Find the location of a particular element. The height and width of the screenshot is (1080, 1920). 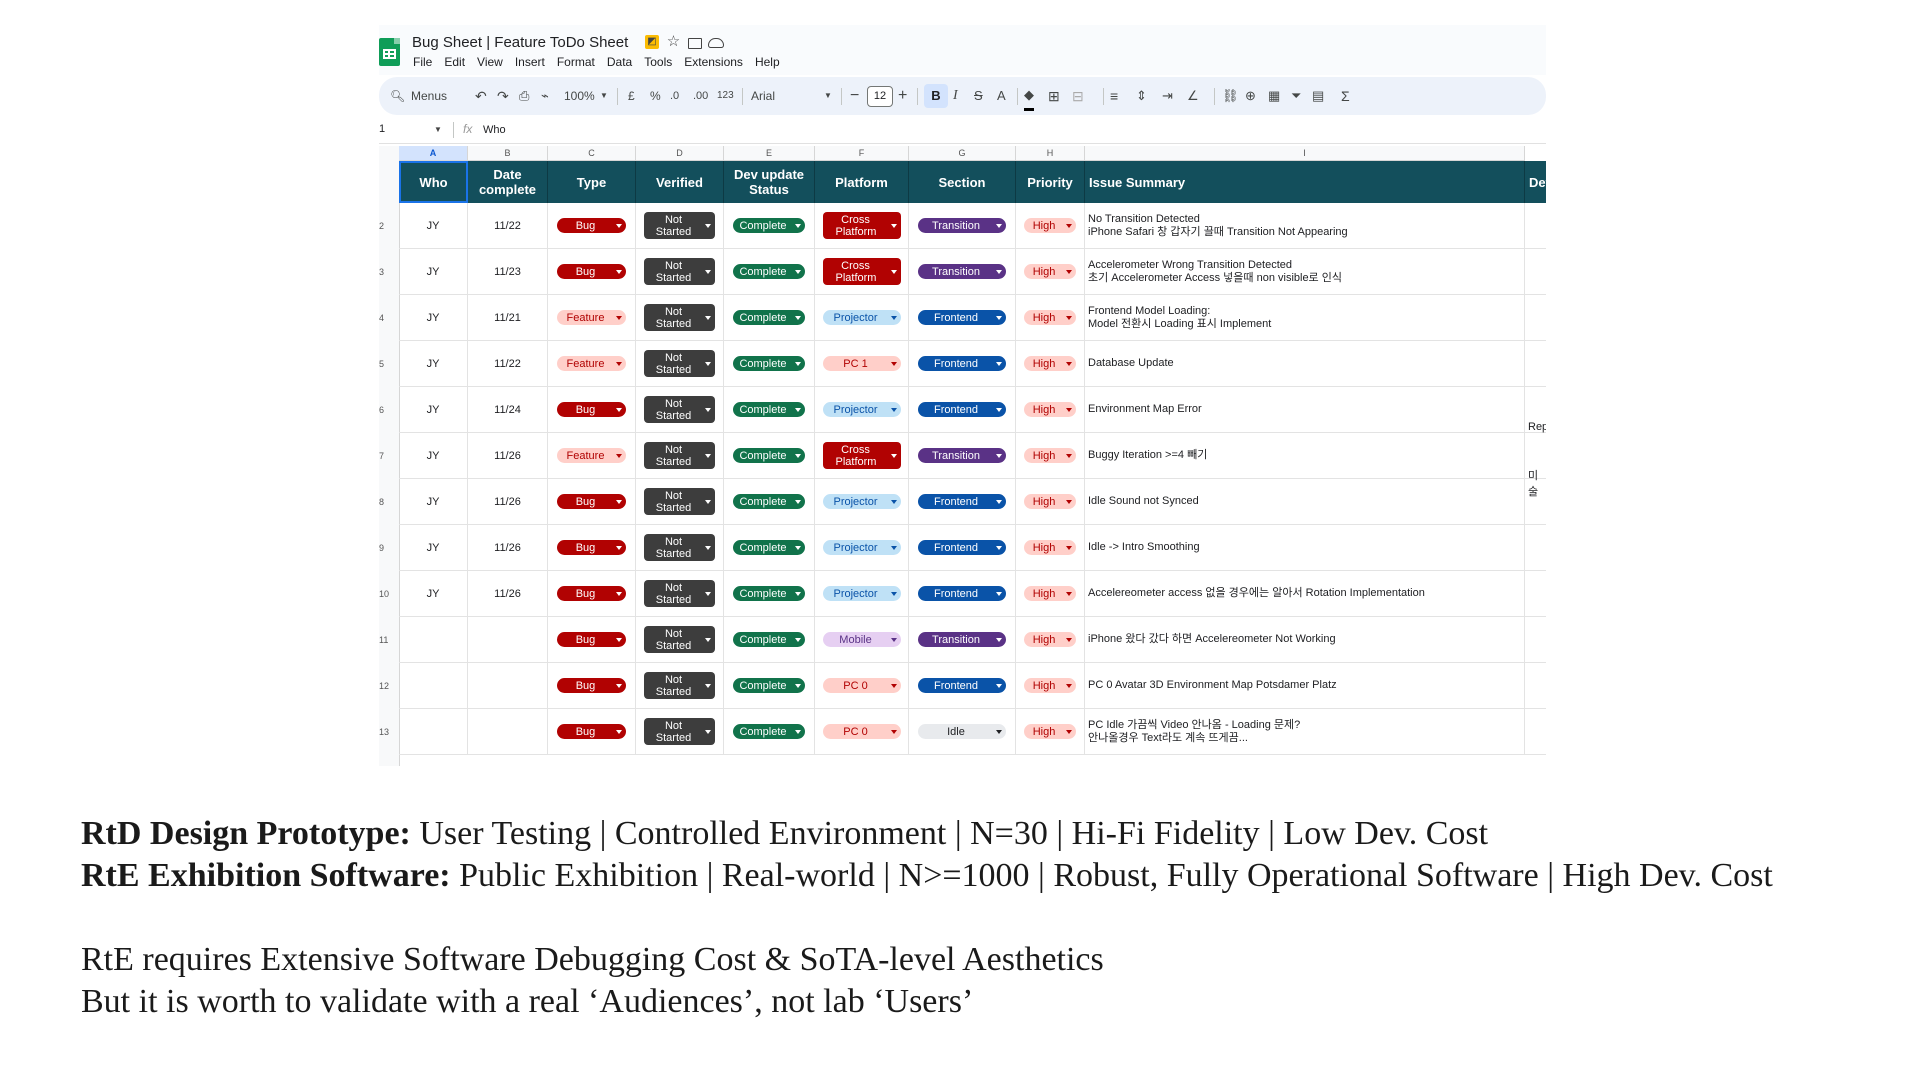

cell-date-complete: 11/21 is located at coordinates (508, 317).